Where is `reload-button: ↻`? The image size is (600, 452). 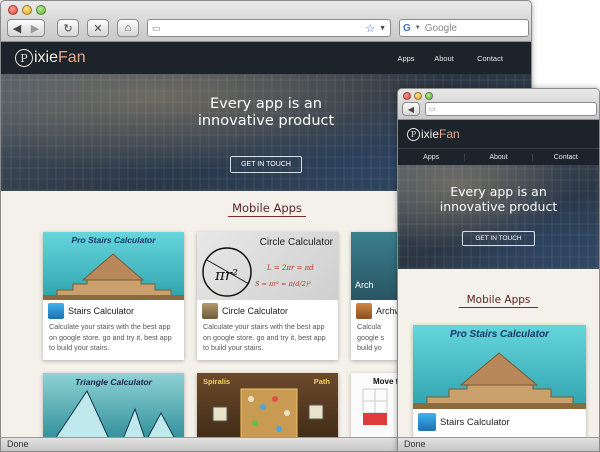 reload-button: ↻ is located at coordinates (68, 28).